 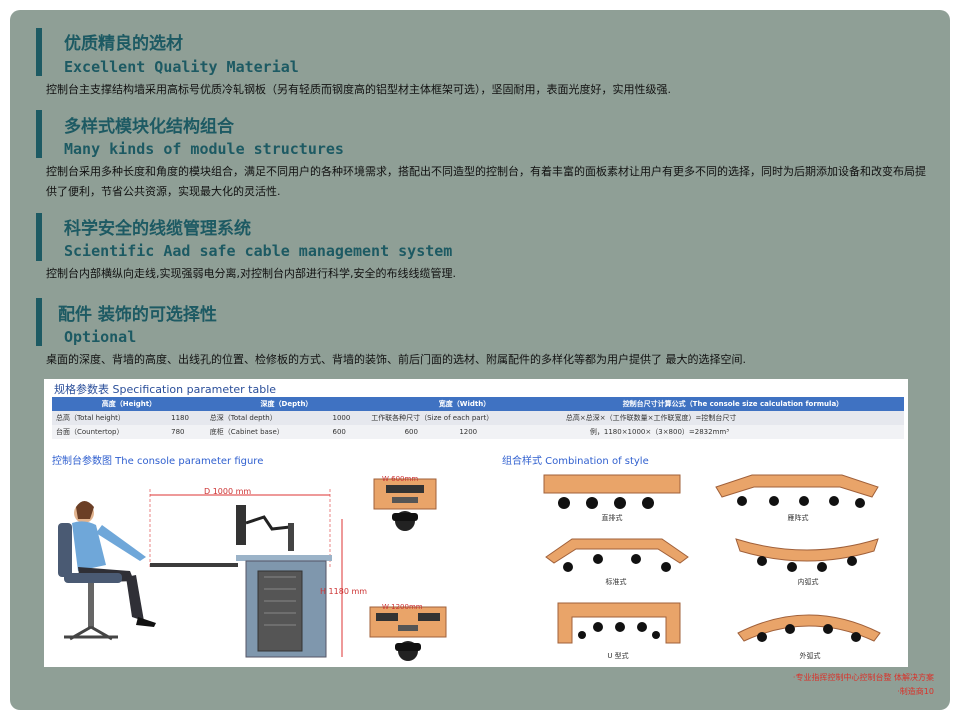 I want to click on section-title-en: Excellent Quality Material, so click(x=181, y=67).